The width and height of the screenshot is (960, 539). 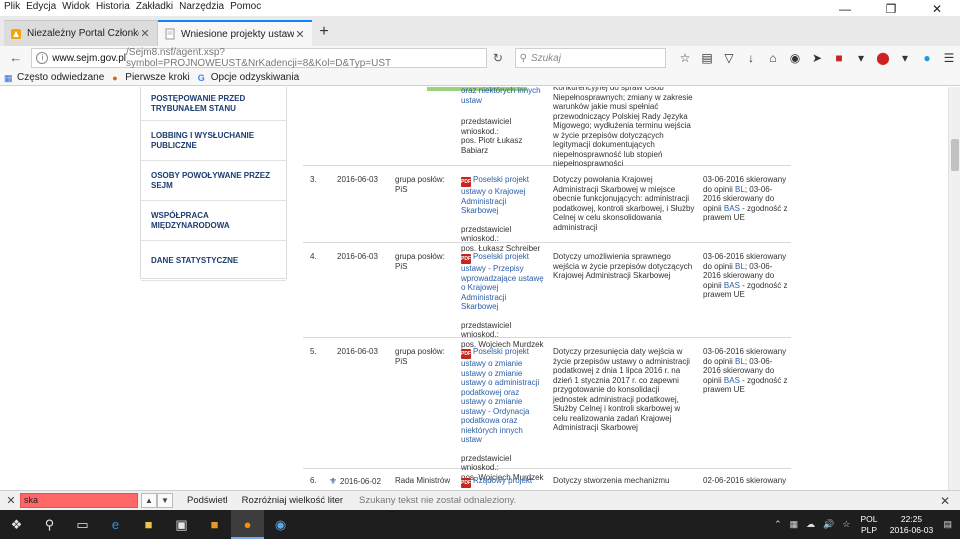 I want to click on menu-historia: Historia, so click(x=113, y=7).